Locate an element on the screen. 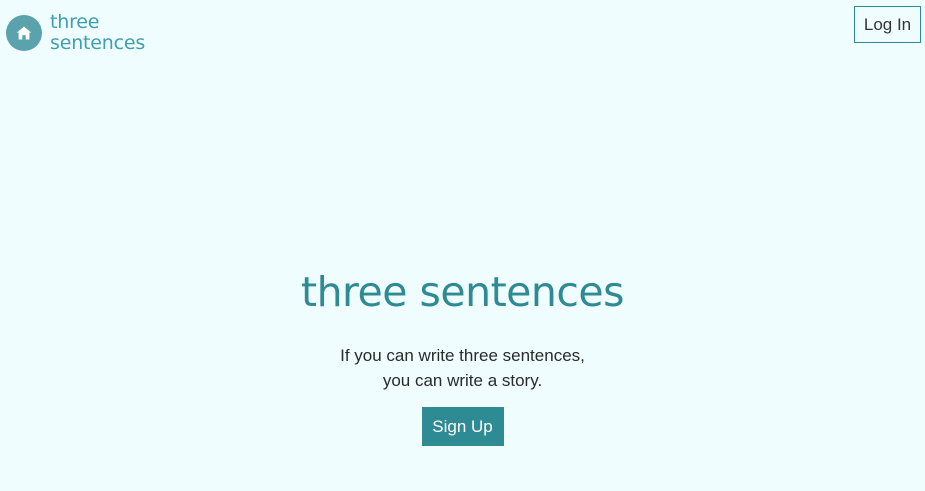  logo-wordmark: three sentences is located at coordinates (97, 33).